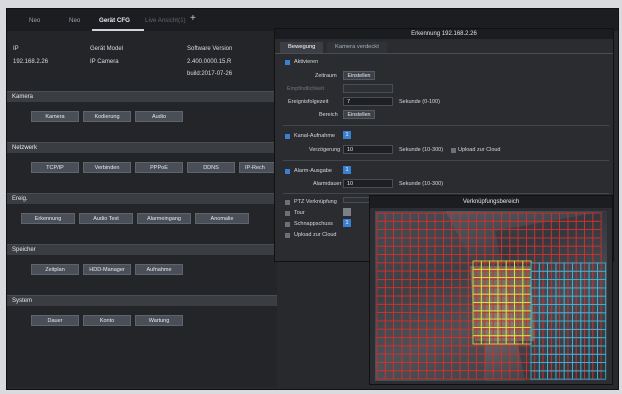  I want to click on activate-checkbox, so click(287, 62).